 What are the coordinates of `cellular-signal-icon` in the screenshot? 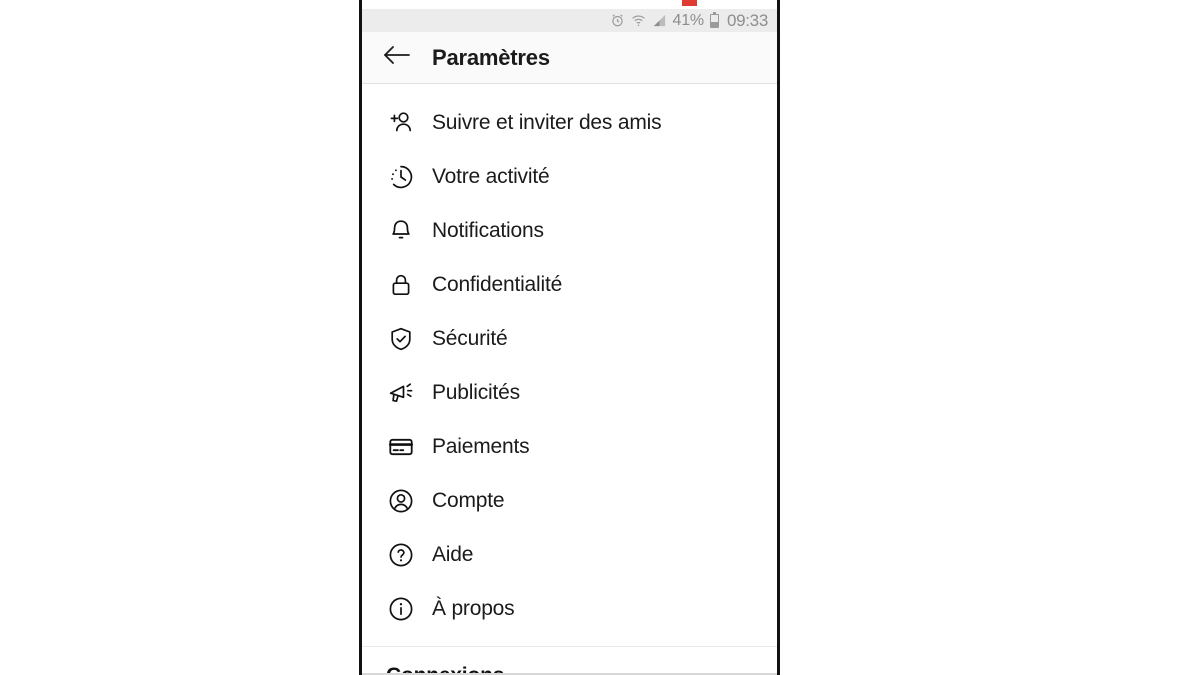 It's located at (659, 20).